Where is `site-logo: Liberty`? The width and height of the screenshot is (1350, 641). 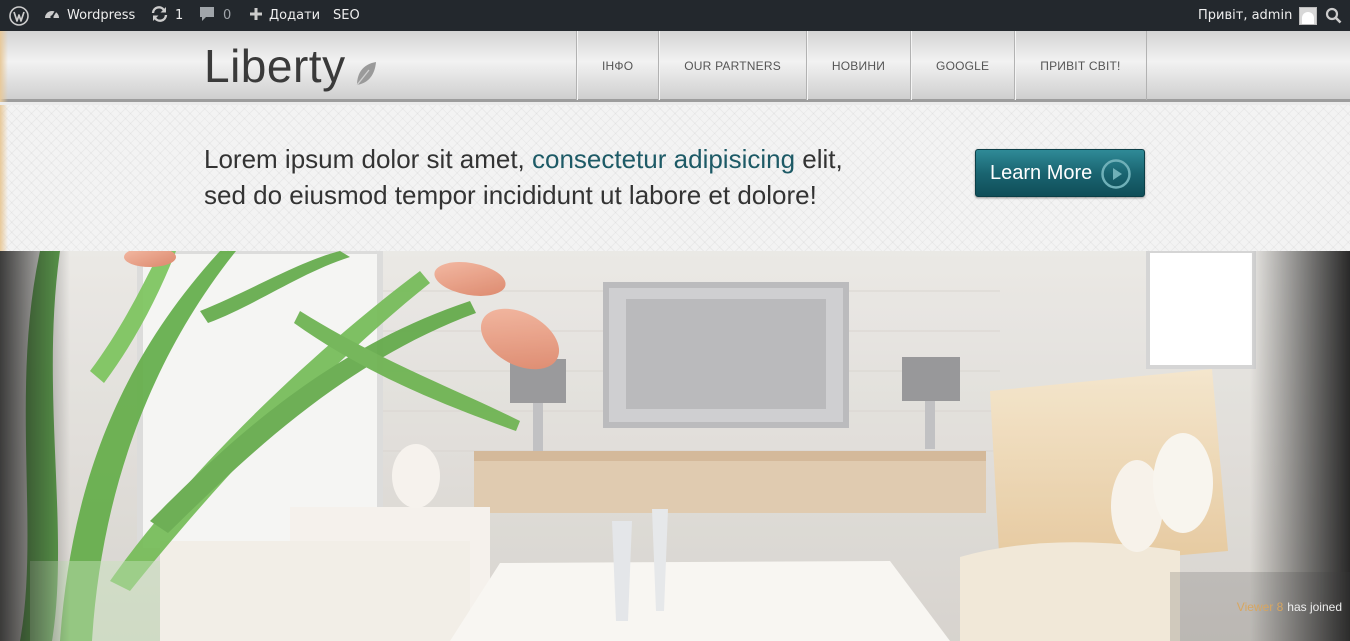
site-logo: Liberty is located at coordinates (291, 66).